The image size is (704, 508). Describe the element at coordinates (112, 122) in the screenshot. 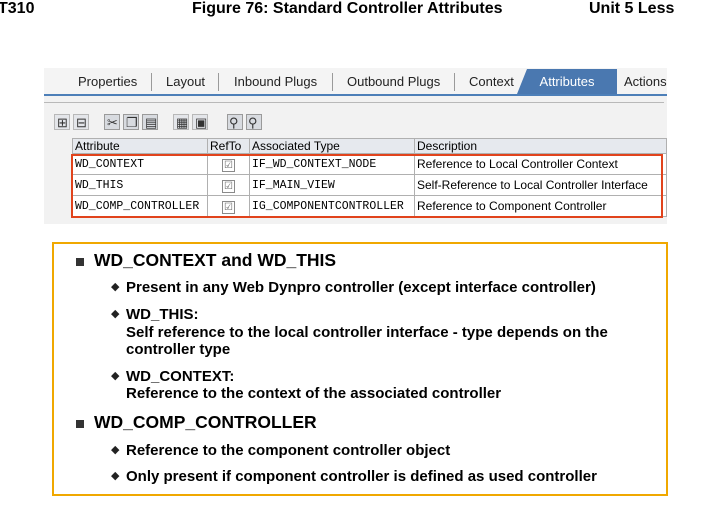

I see `cut-icon: ✂` at that location.